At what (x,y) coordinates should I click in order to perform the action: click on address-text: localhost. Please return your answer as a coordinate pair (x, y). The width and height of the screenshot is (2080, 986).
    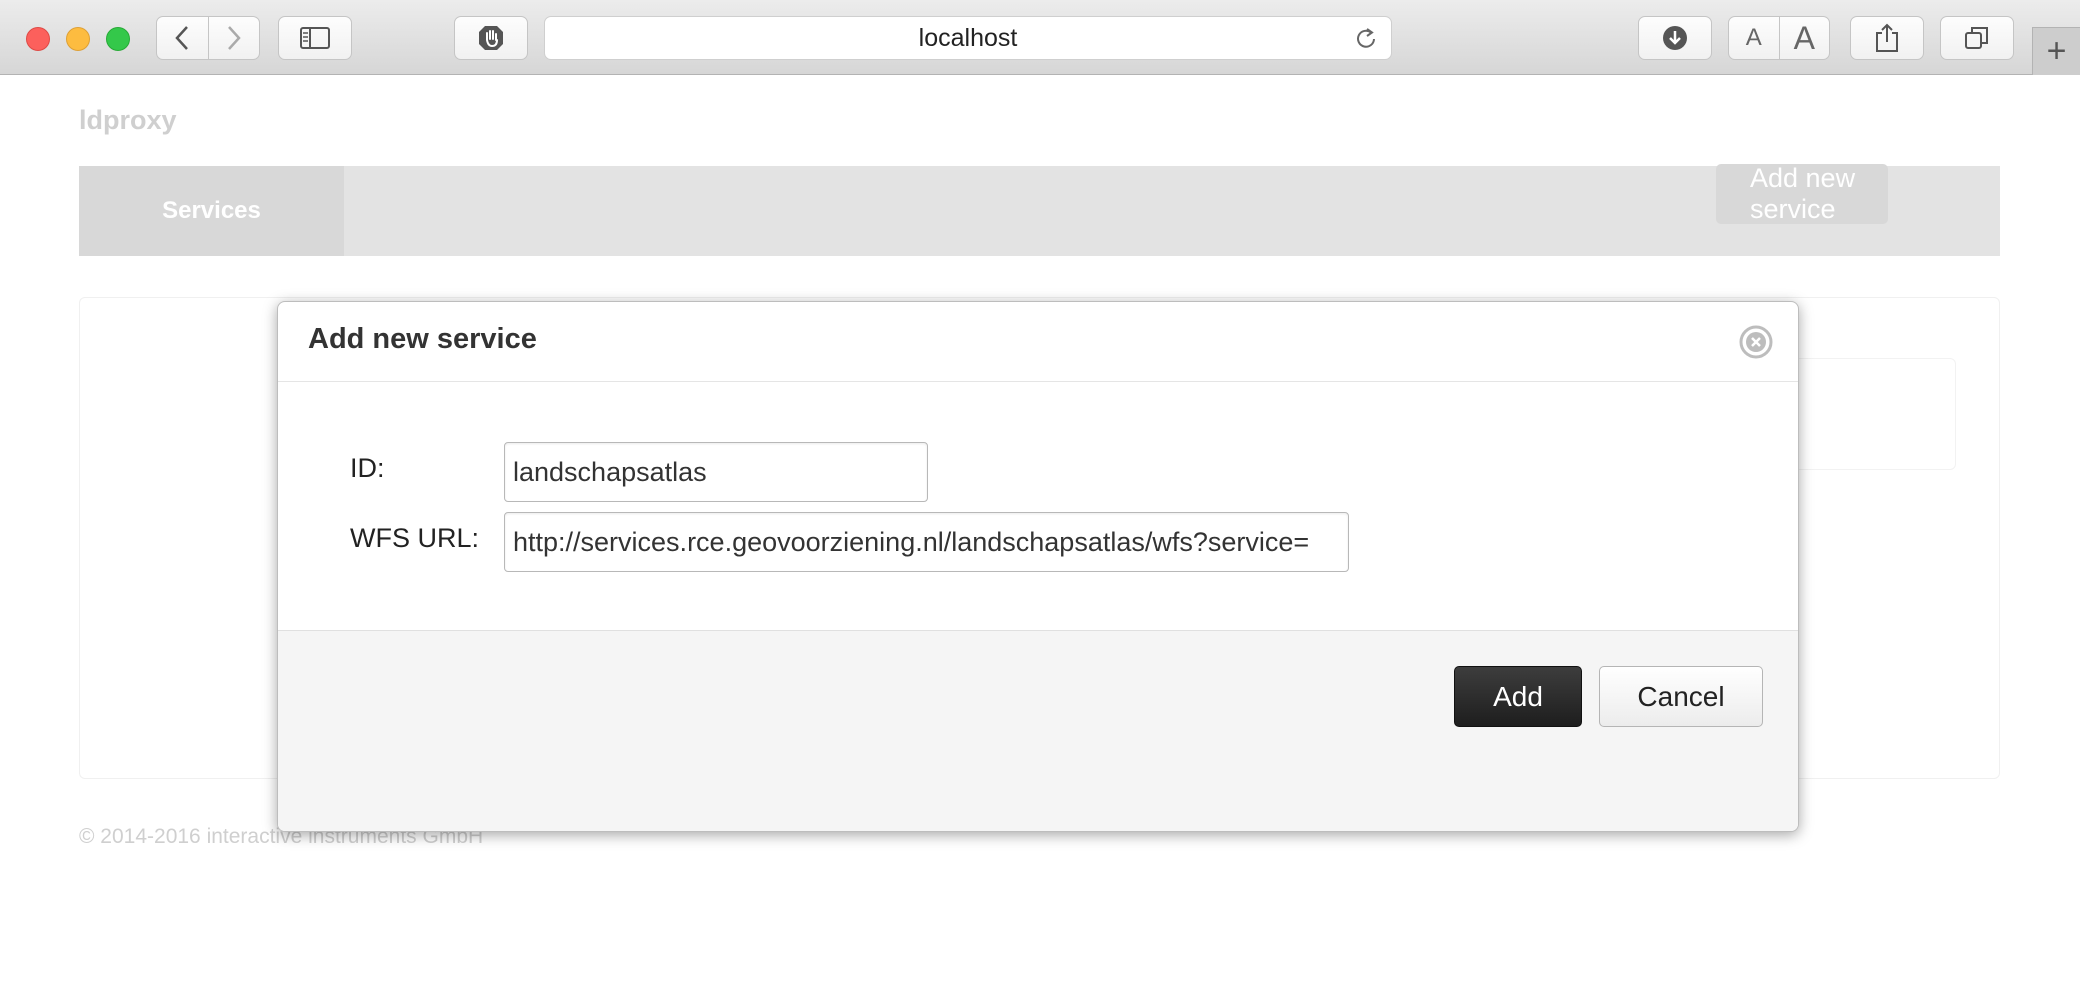
    Looking at the image, I should click on (968, 37).